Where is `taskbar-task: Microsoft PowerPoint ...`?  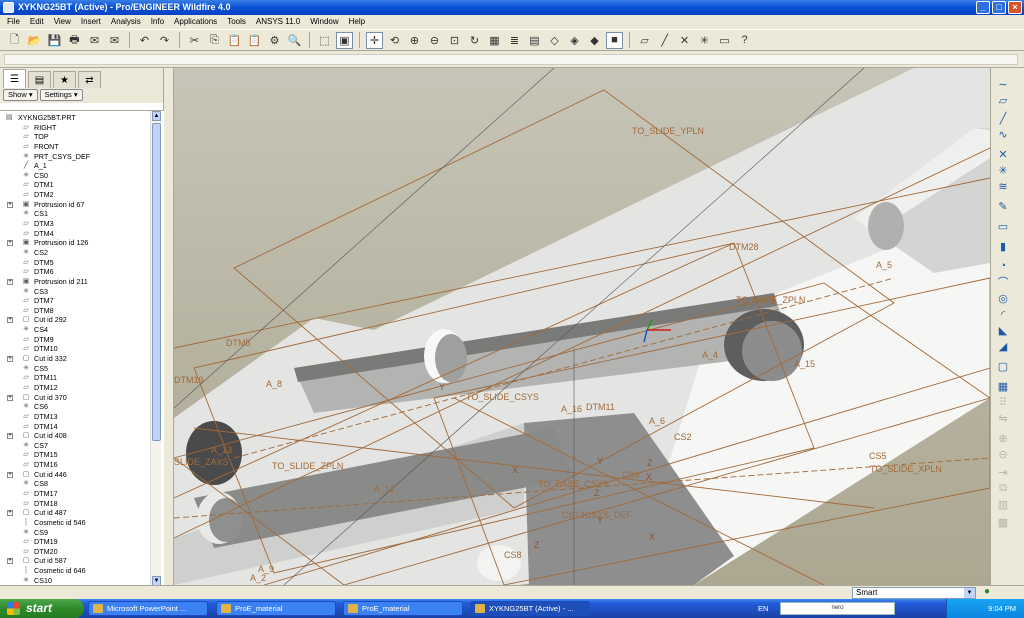
taskbar-task: Microsoft PowerPoint ... is located at coordinates (148, 608).